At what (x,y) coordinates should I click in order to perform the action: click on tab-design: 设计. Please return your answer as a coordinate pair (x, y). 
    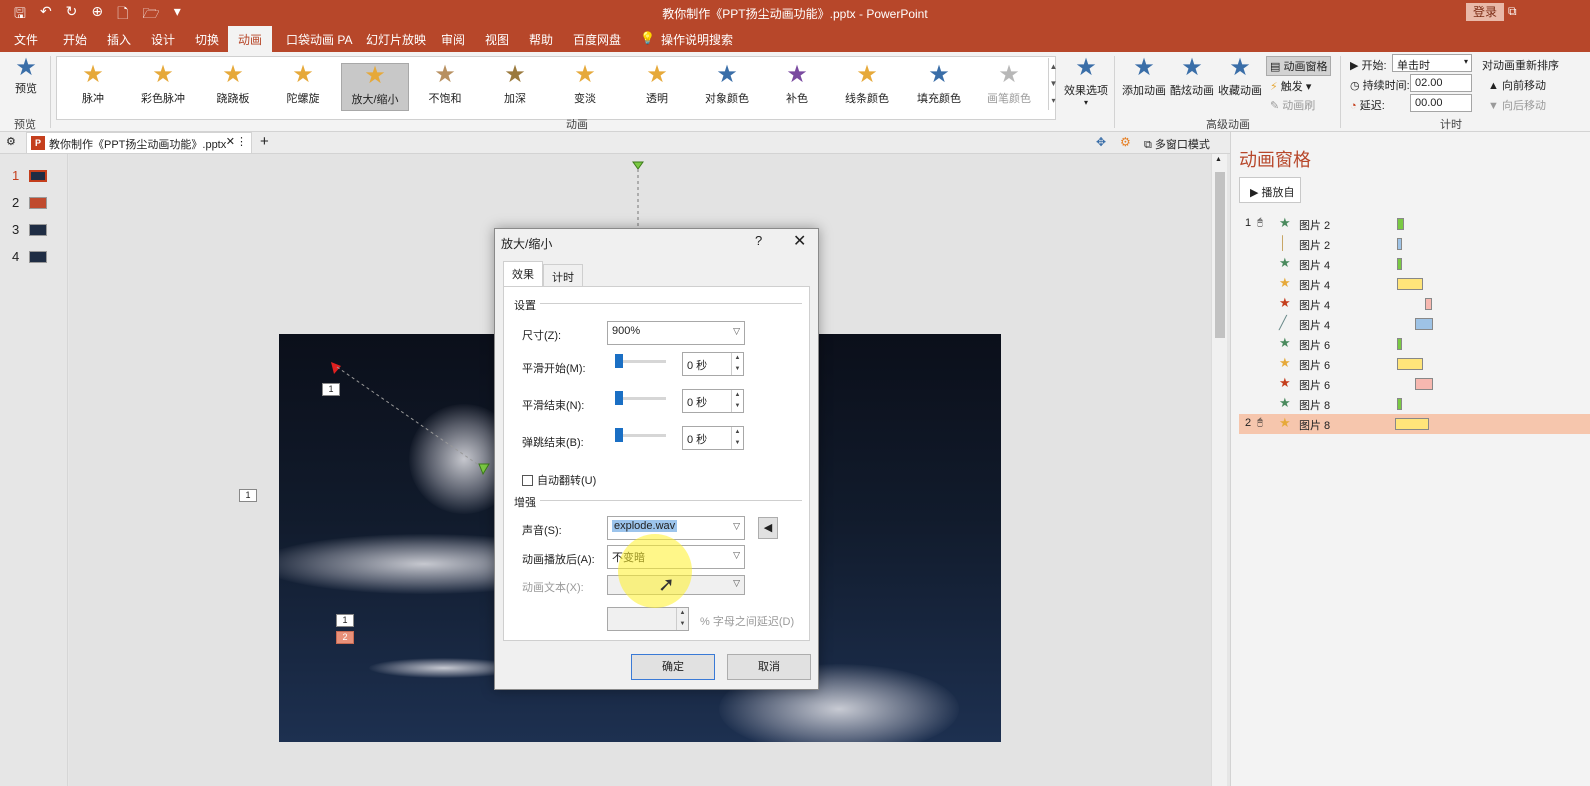
    Looking at the image, I should click on (163, 39).